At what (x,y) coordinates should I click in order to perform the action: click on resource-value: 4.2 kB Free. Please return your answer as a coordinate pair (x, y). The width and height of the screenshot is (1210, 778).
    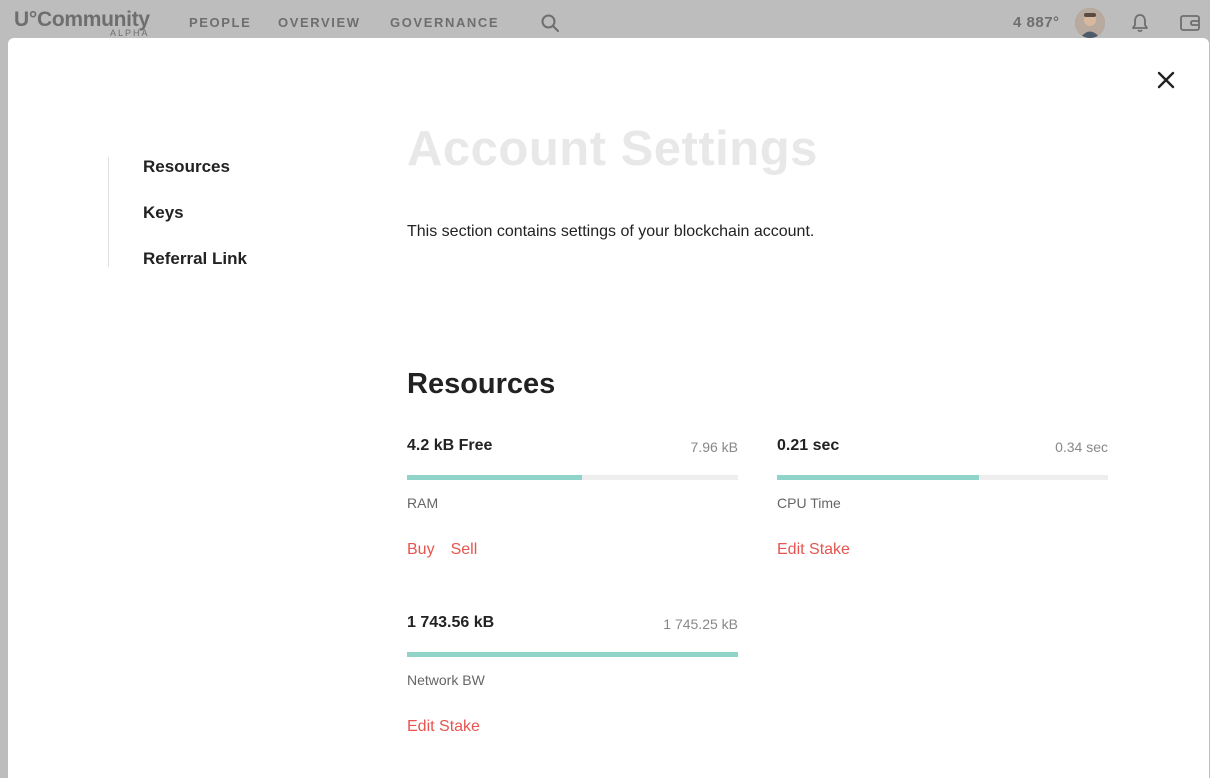
    Looking at the image, I should click on (450, 445).